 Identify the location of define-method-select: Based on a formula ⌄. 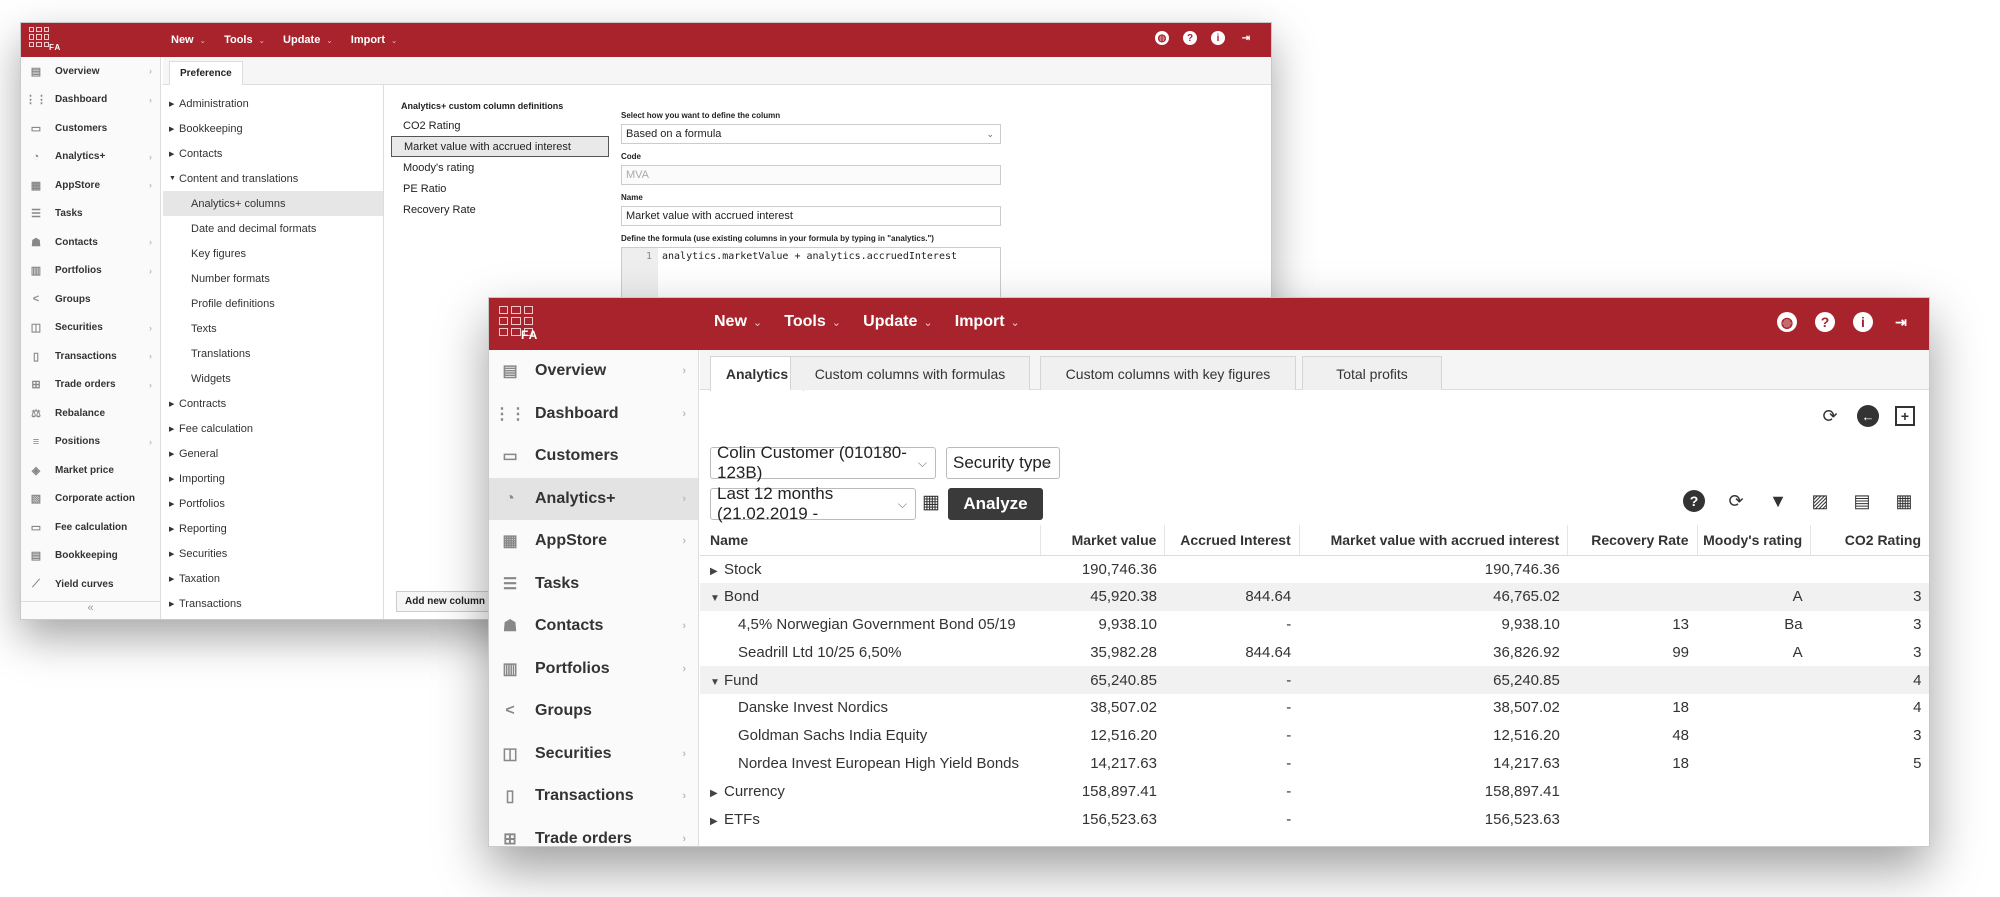
(811, 134).